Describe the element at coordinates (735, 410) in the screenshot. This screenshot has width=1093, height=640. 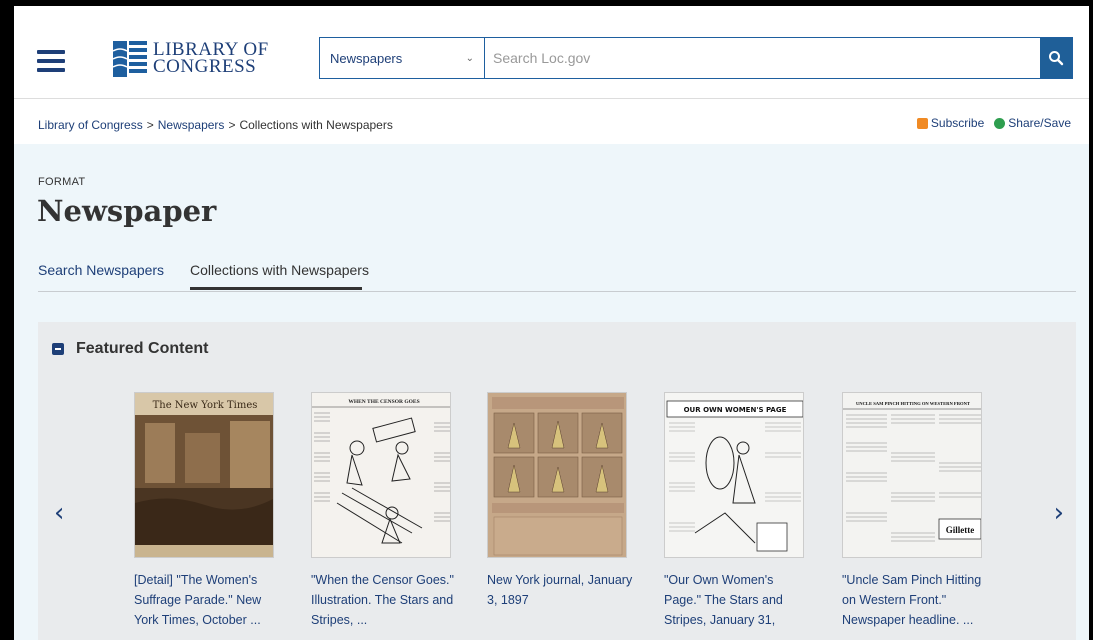
I see `womens-page-headline-text: OUR OWN WOMEN'S PAGE` at that location.